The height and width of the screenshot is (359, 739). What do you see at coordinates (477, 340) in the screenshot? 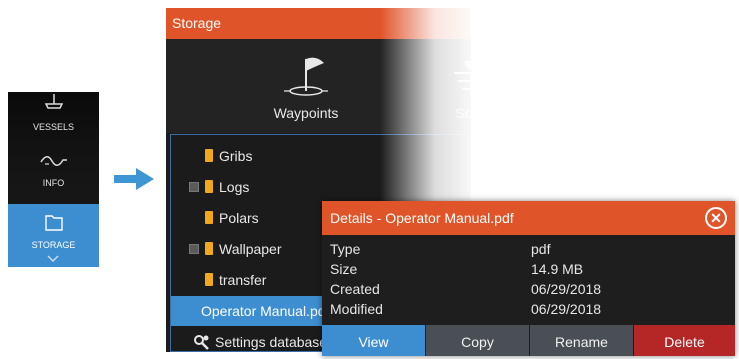
I see `copy-button: Copy` at bounding box center [477, 340].